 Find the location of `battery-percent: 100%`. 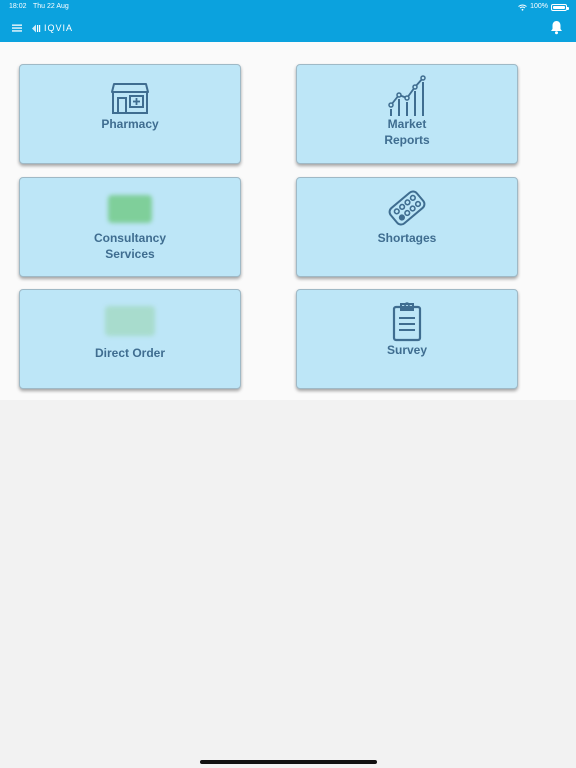

battery-percent: 100% is located at coordinates (539, 6).